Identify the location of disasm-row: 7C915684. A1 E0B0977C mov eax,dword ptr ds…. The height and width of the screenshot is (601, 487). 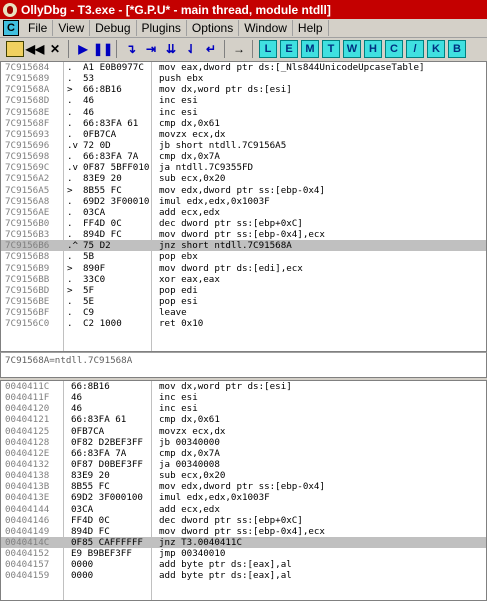
(243, 67).